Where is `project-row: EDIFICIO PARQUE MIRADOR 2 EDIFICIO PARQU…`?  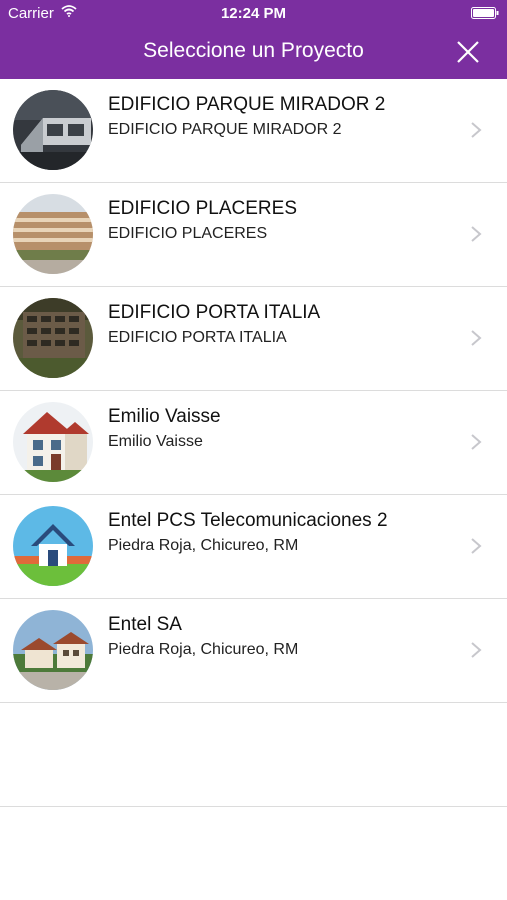 project-row: EDIFICIO PARQUE MIRADOR 2 EDIFICIO PARQU… is located at coordinates (253, 131).